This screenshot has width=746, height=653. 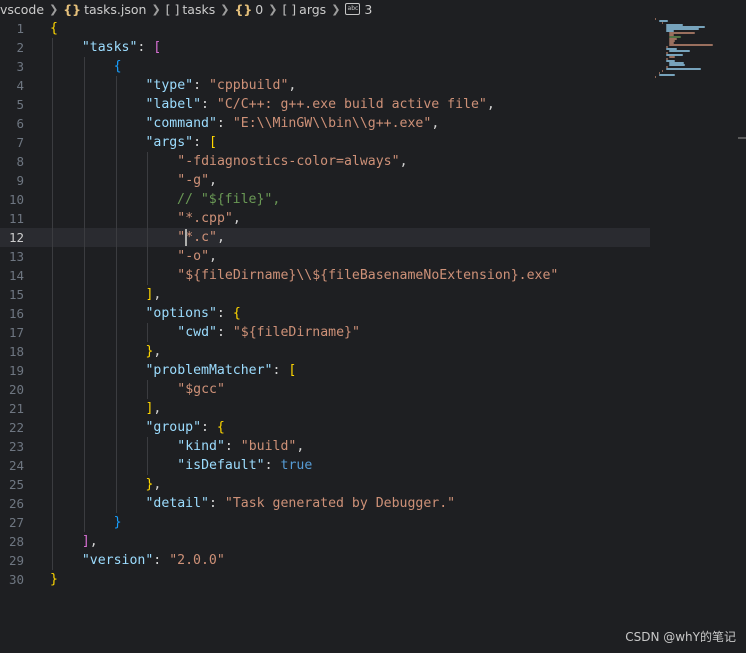 I want to click on line-number: 29, so click(x=16, y=560).